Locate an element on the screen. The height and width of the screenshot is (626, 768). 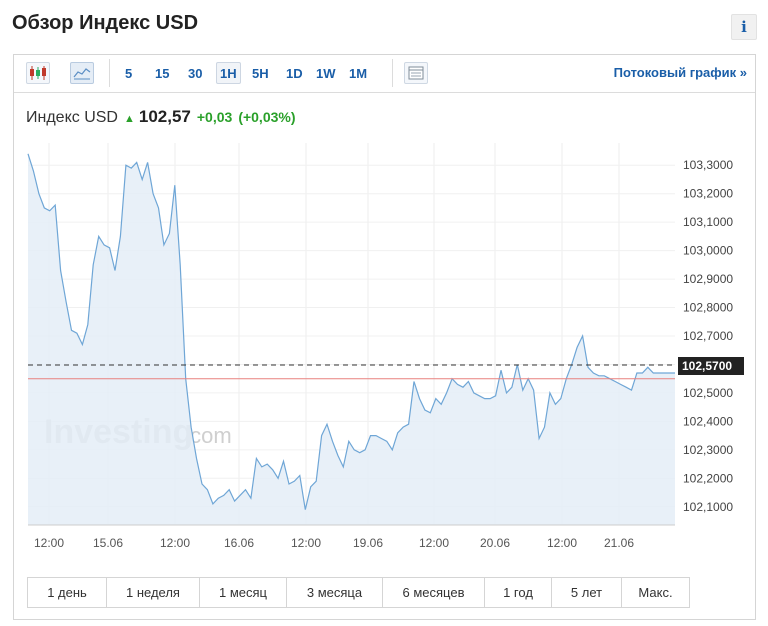
area-chart-icon is located at coordinates (82, 73).